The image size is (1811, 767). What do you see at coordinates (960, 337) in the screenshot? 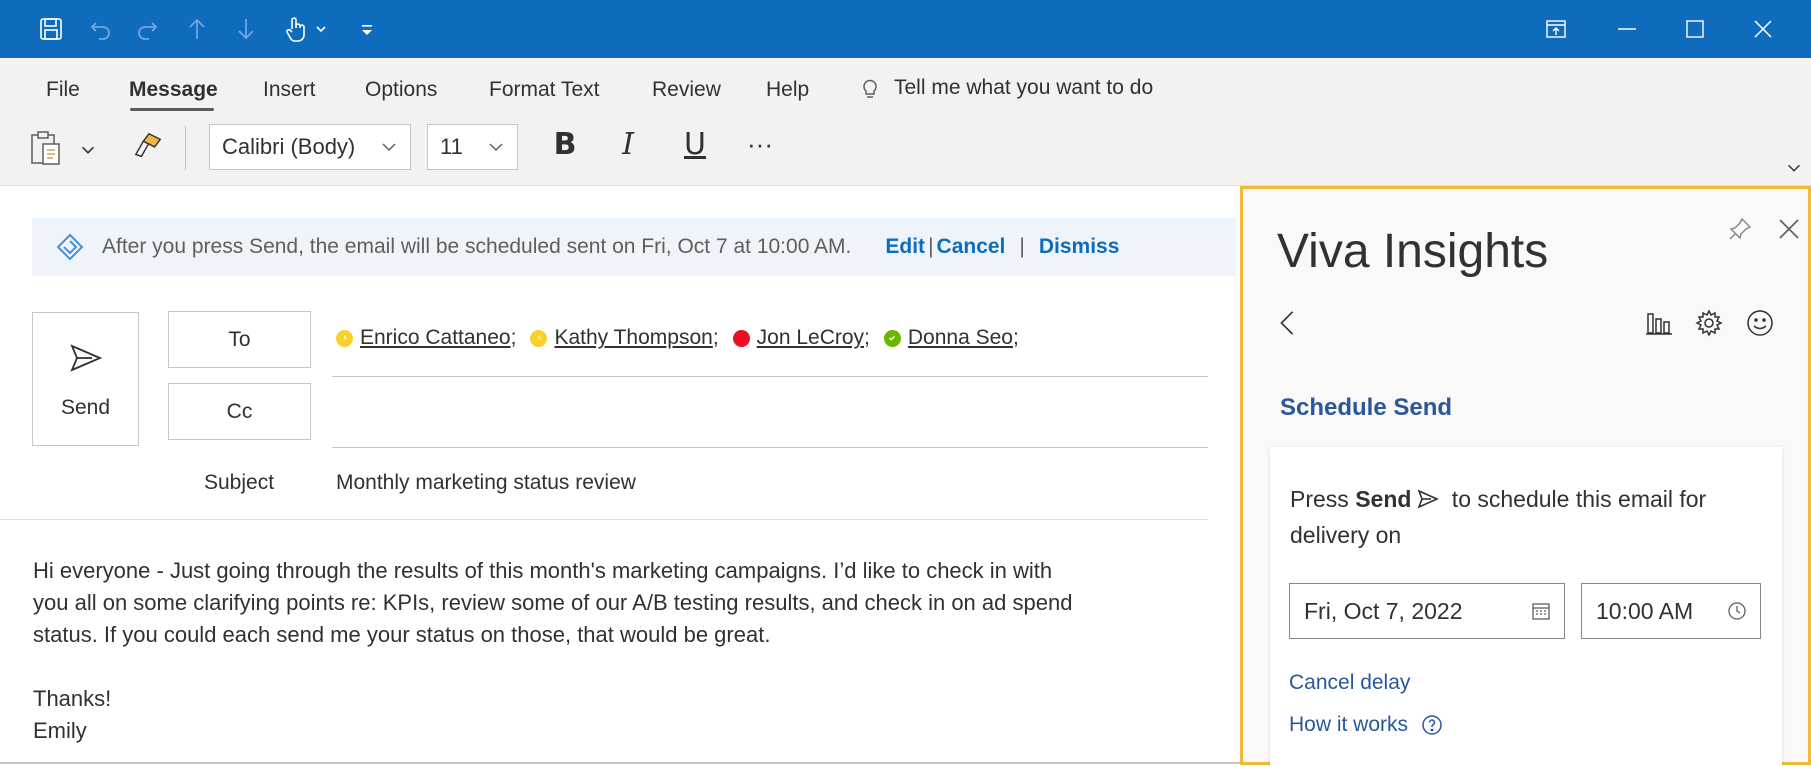
I see `recipient-name: Donna Seo` at bounding box center [960, 337].